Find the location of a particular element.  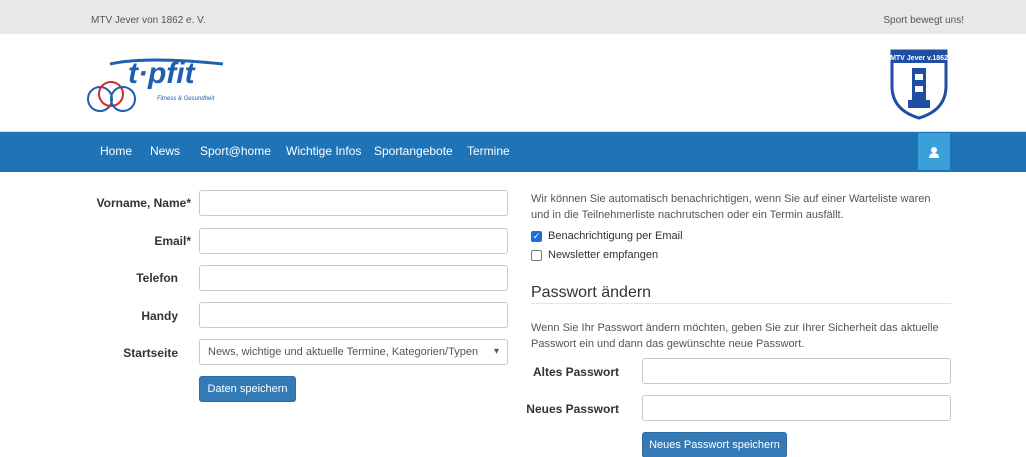

nav-wichtige-infos: Wichtige Infos is located at coordinates (323, 151).